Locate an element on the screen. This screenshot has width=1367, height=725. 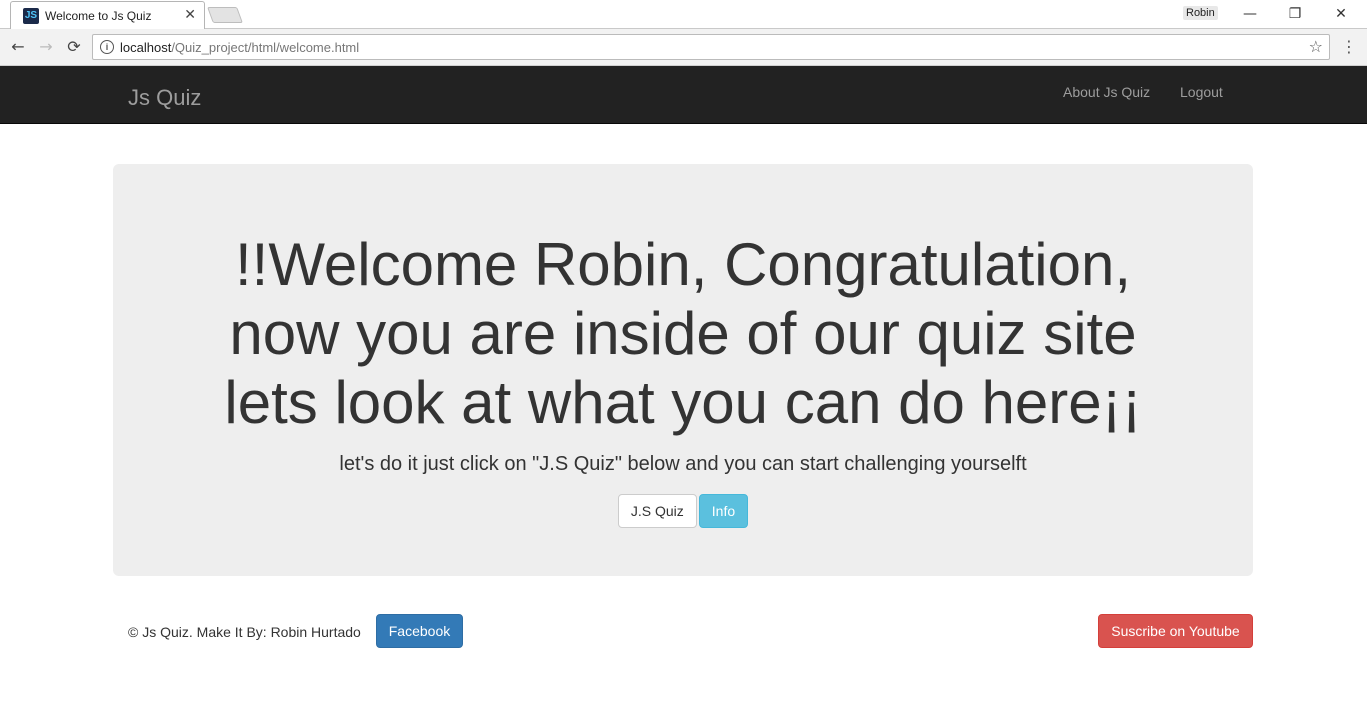
site-info-icon: i is located at coordinates (107, 47).